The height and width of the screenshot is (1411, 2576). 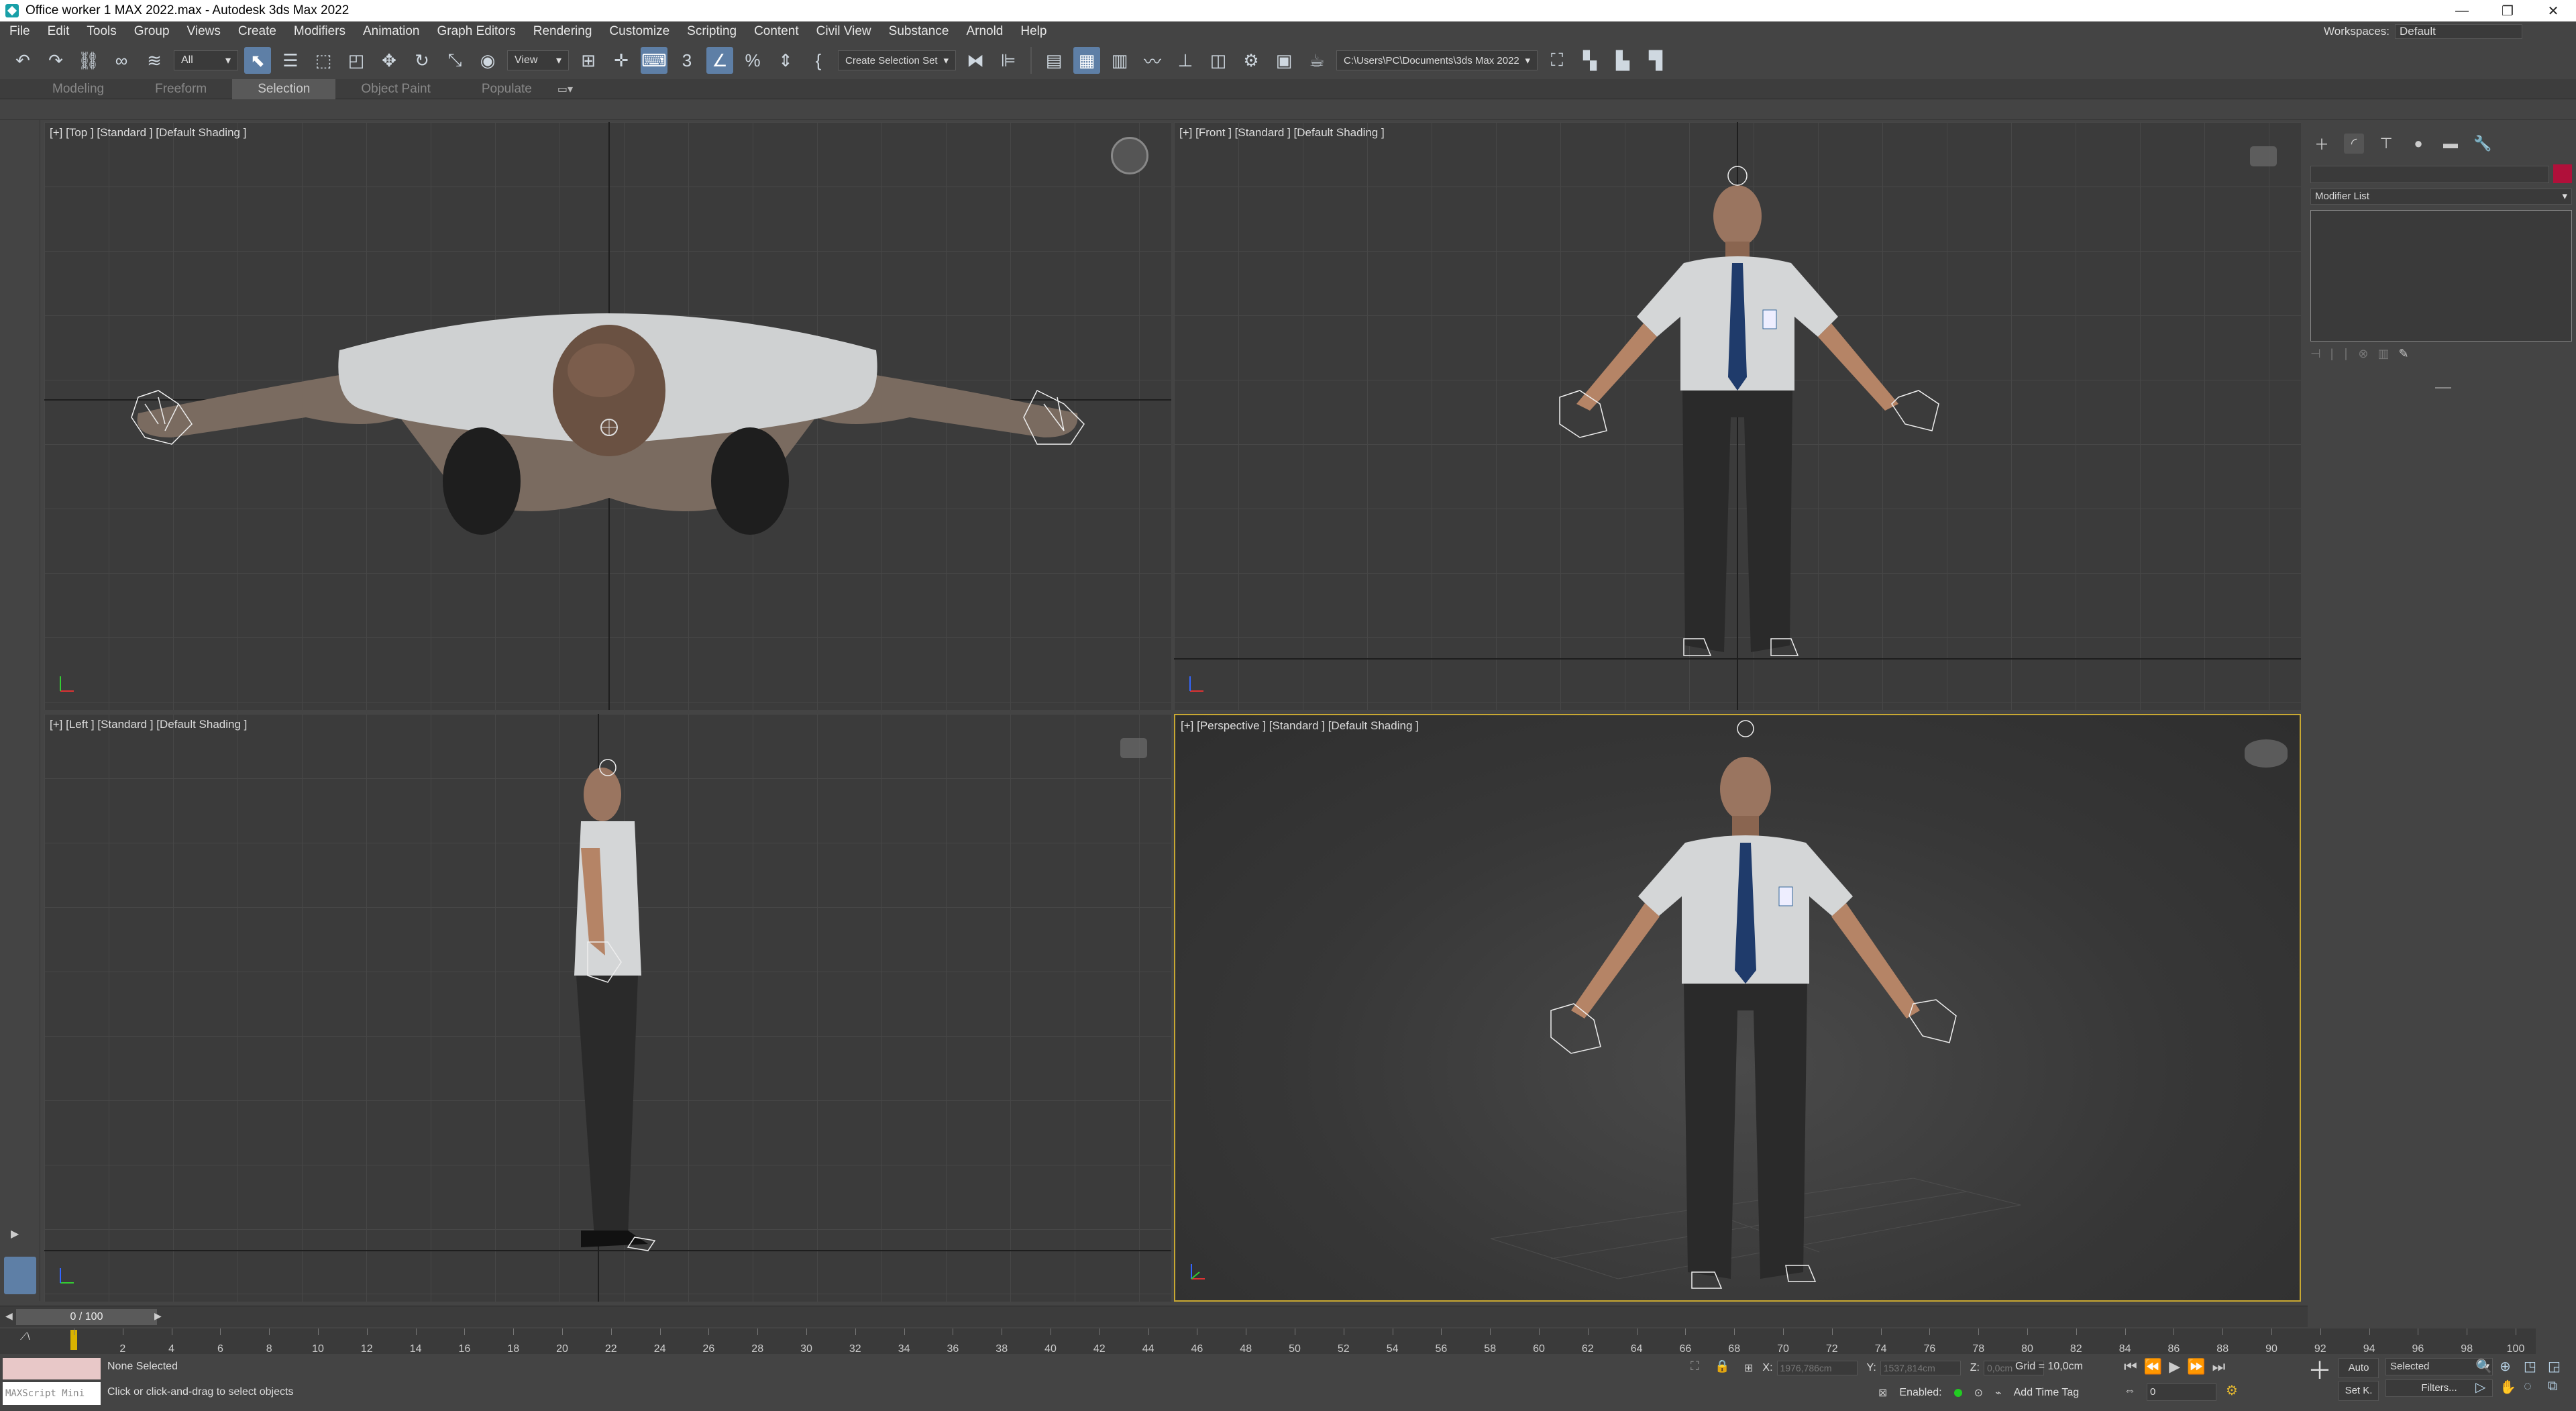 I want to click on named-selection-set-dropdown: Create Selection Set ▾, so click(x=897, y=60).